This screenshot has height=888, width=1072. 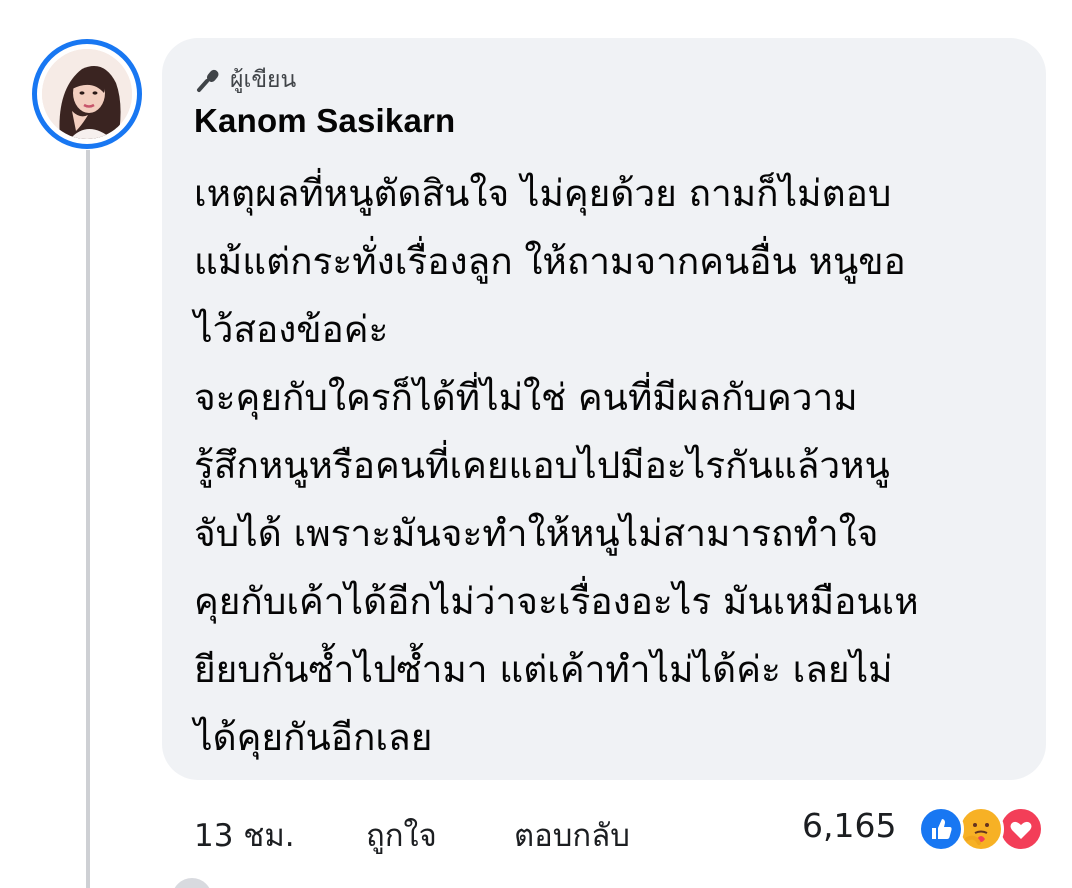 What do you see at coordinates (263, 80) in the screenshot?
I see `author-badge-label: ผู้เขียน` at bounding box center [263, 80].